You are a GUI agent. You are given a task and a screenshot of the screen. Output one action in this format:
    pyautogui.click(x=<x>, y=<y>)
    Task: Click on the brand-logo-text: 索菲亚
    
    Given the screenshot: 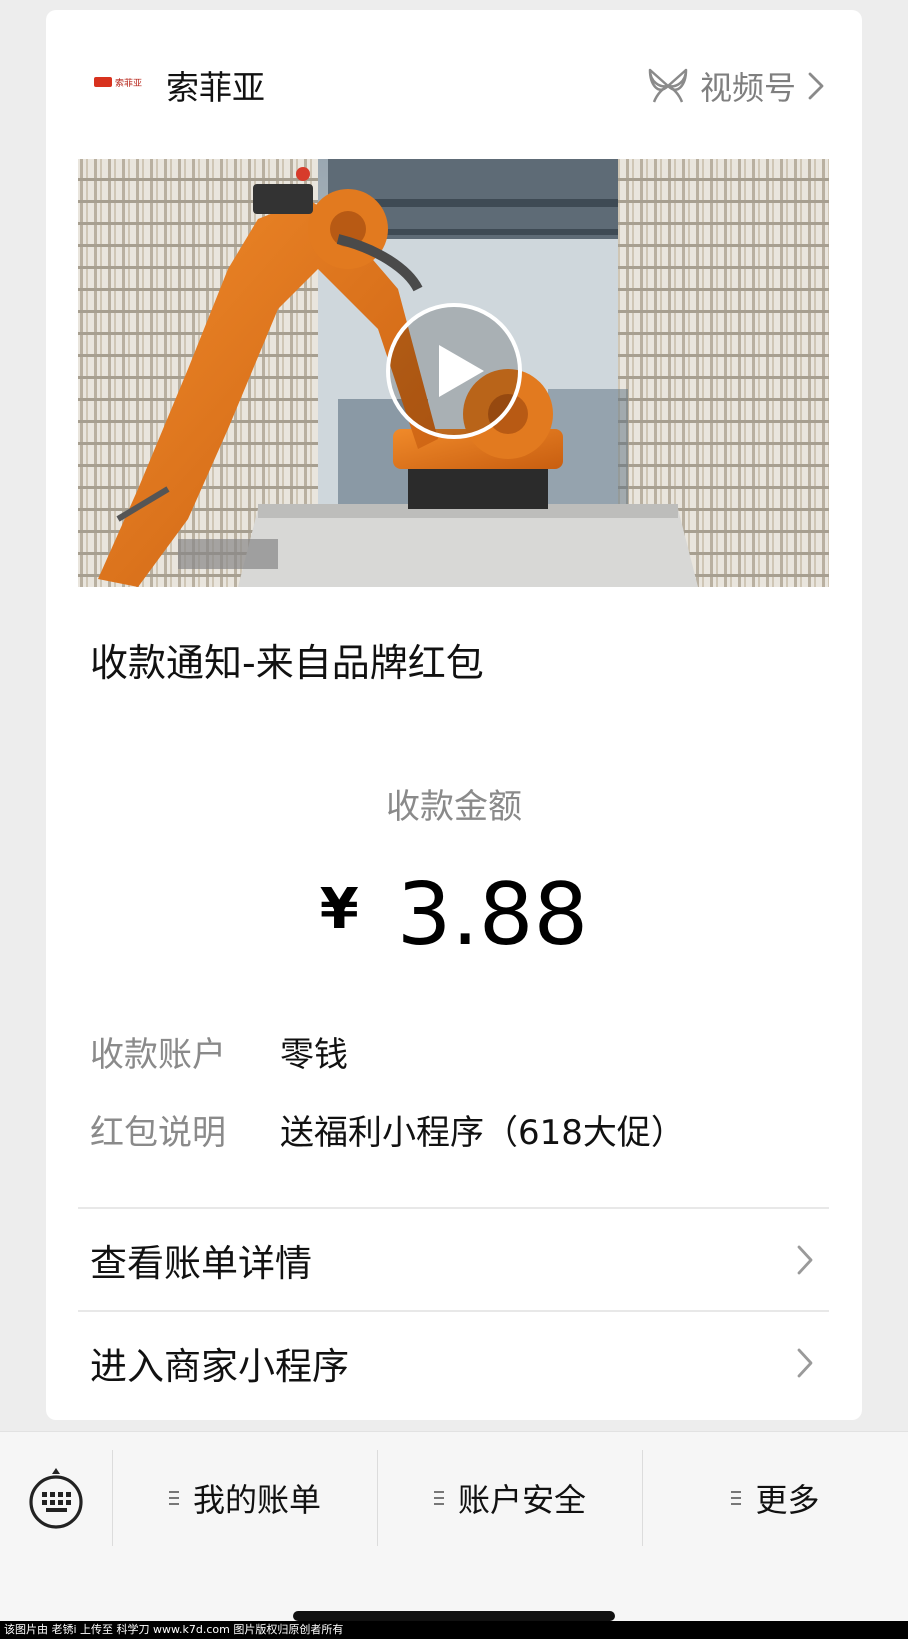 What is the action you would take?
    pyautogui.click(x=129, y=83)
    